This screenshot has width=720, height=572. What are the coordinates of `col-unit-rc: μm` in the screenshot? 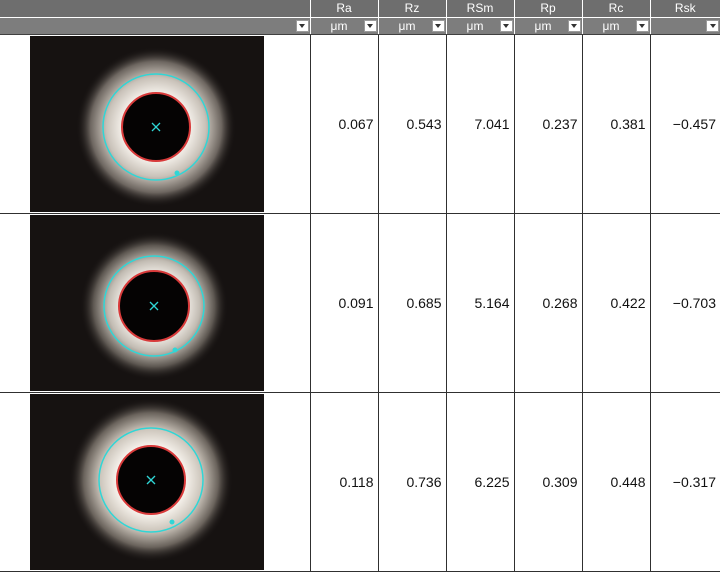 It's located at (616, 26).